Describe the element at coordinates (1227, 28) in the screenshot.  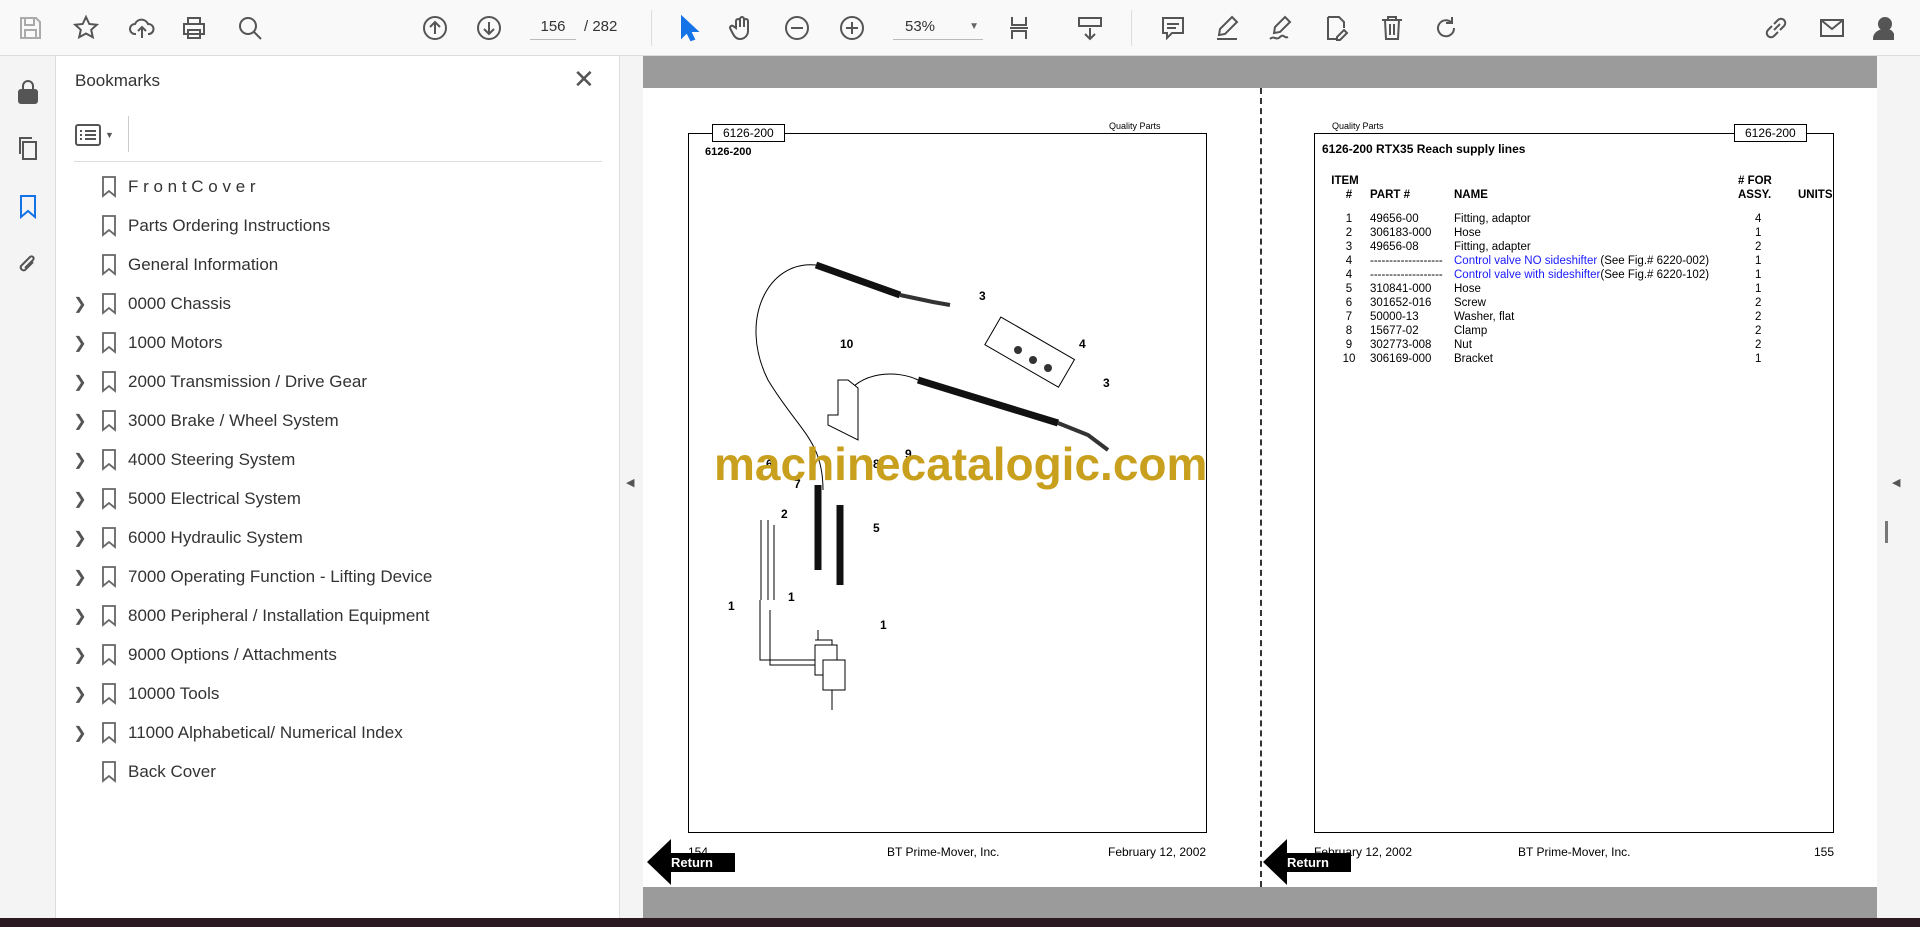
I see `highlight-icon` at that location.